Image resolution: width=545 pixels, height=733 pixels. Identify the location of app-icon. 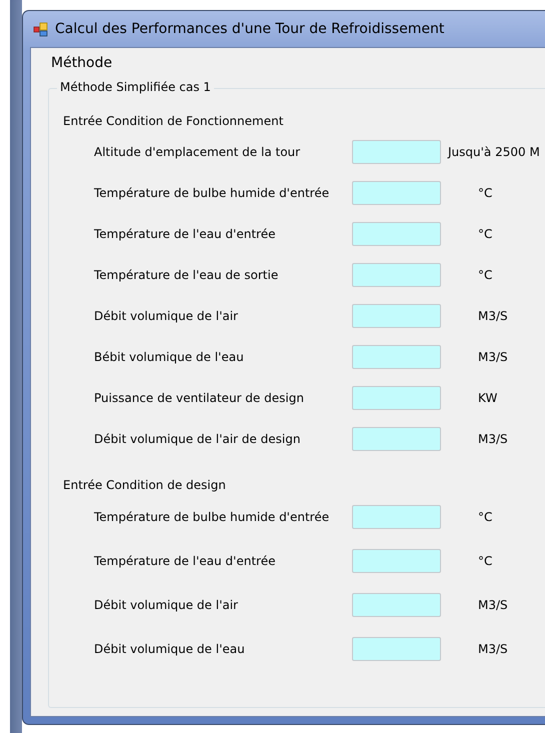
(41, 29).